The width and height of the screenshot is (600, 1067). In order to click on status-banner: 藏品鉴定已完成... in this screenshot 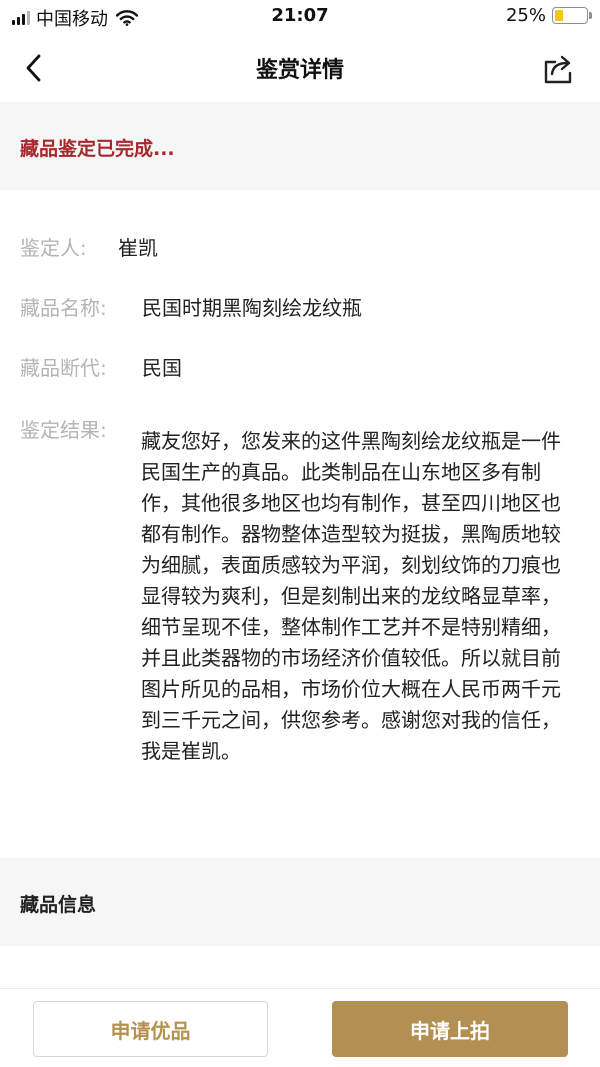, I will do `click(300, 146)`.